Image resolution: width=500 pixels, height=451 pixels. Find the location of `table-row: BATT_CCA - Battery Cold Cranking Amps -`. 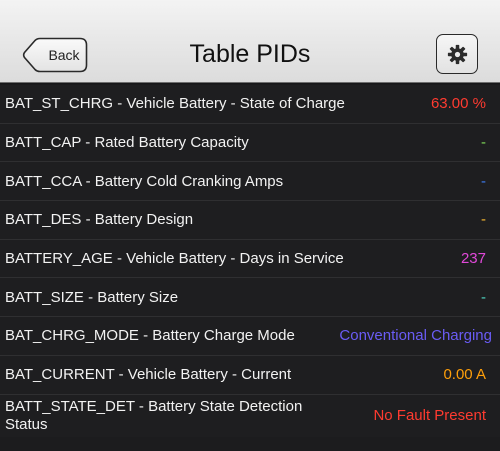

table-row: BATT_CCA - Battery Cold Cranking Amps - is located at coordinates (250, 182).